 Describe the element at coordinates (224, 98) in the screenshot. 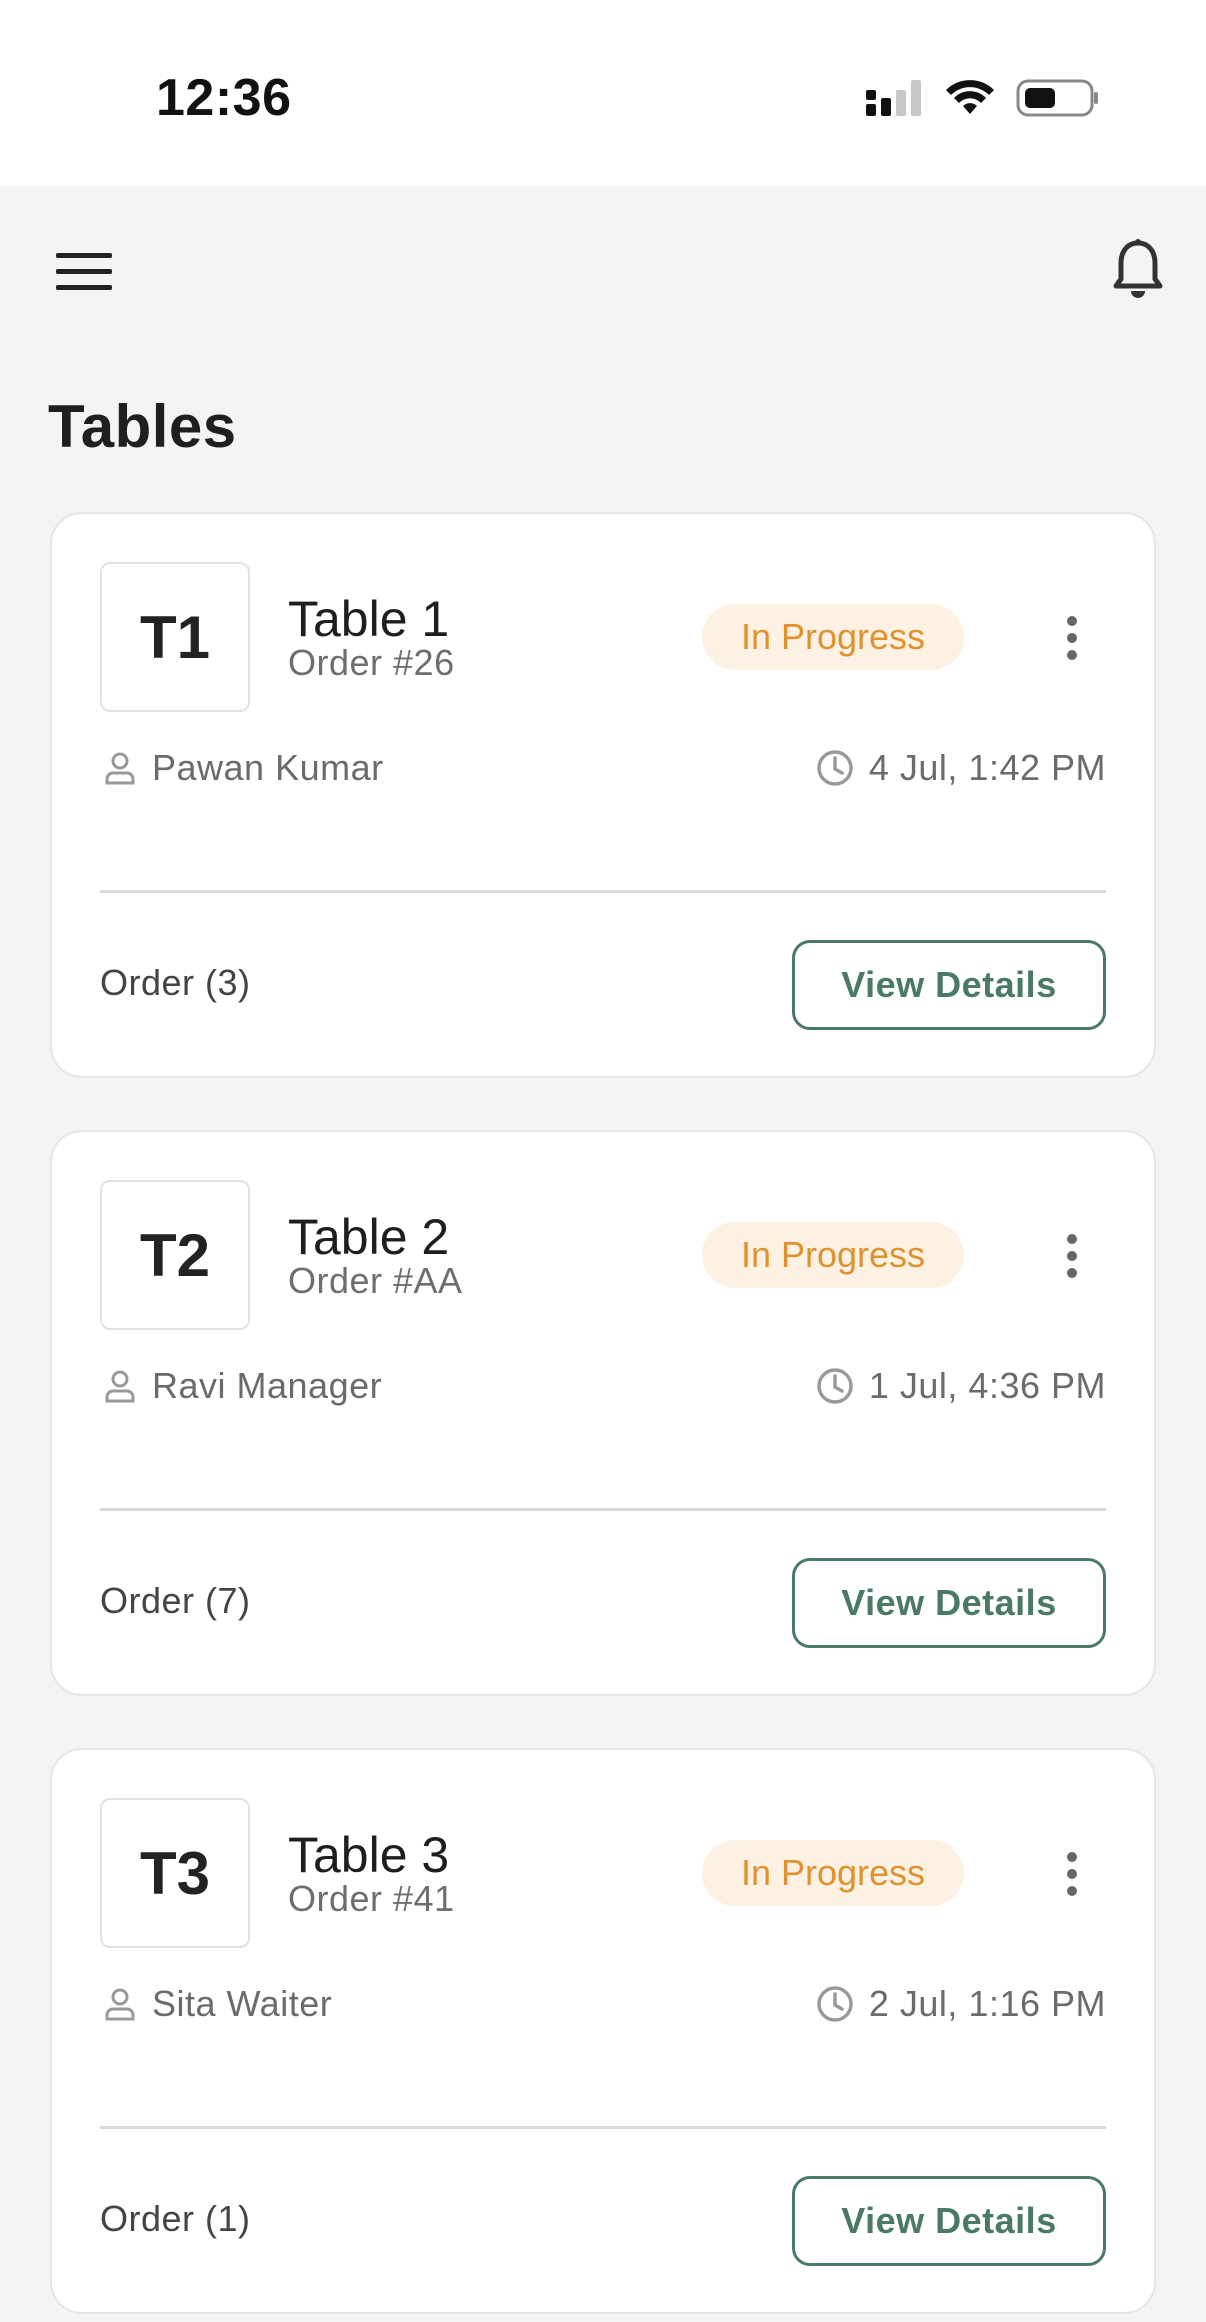

I see `status-time: 12:36` at that location.